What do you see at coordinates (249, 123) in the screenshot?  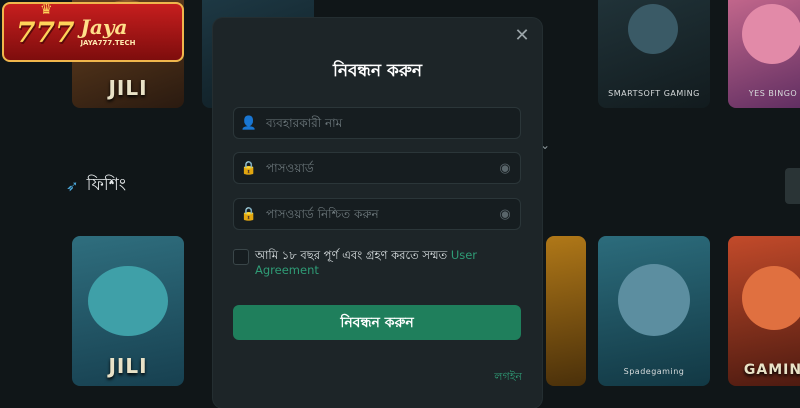 I see `user-icon: 👤` at bounding box center [249, 123].